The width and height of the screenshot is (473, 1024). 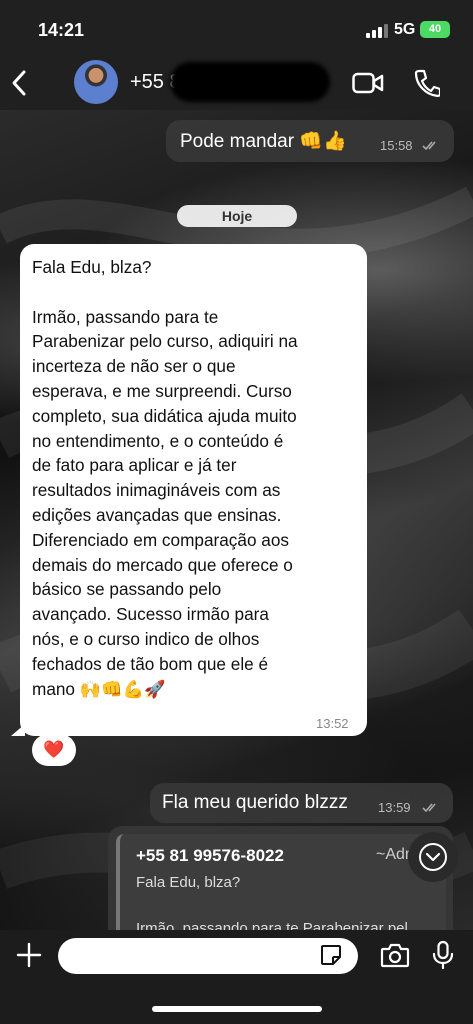 What do you see at coordinates (394, 807) in the screenshot?
I see `message-time: 13:59` at bounding box center [394, 807].